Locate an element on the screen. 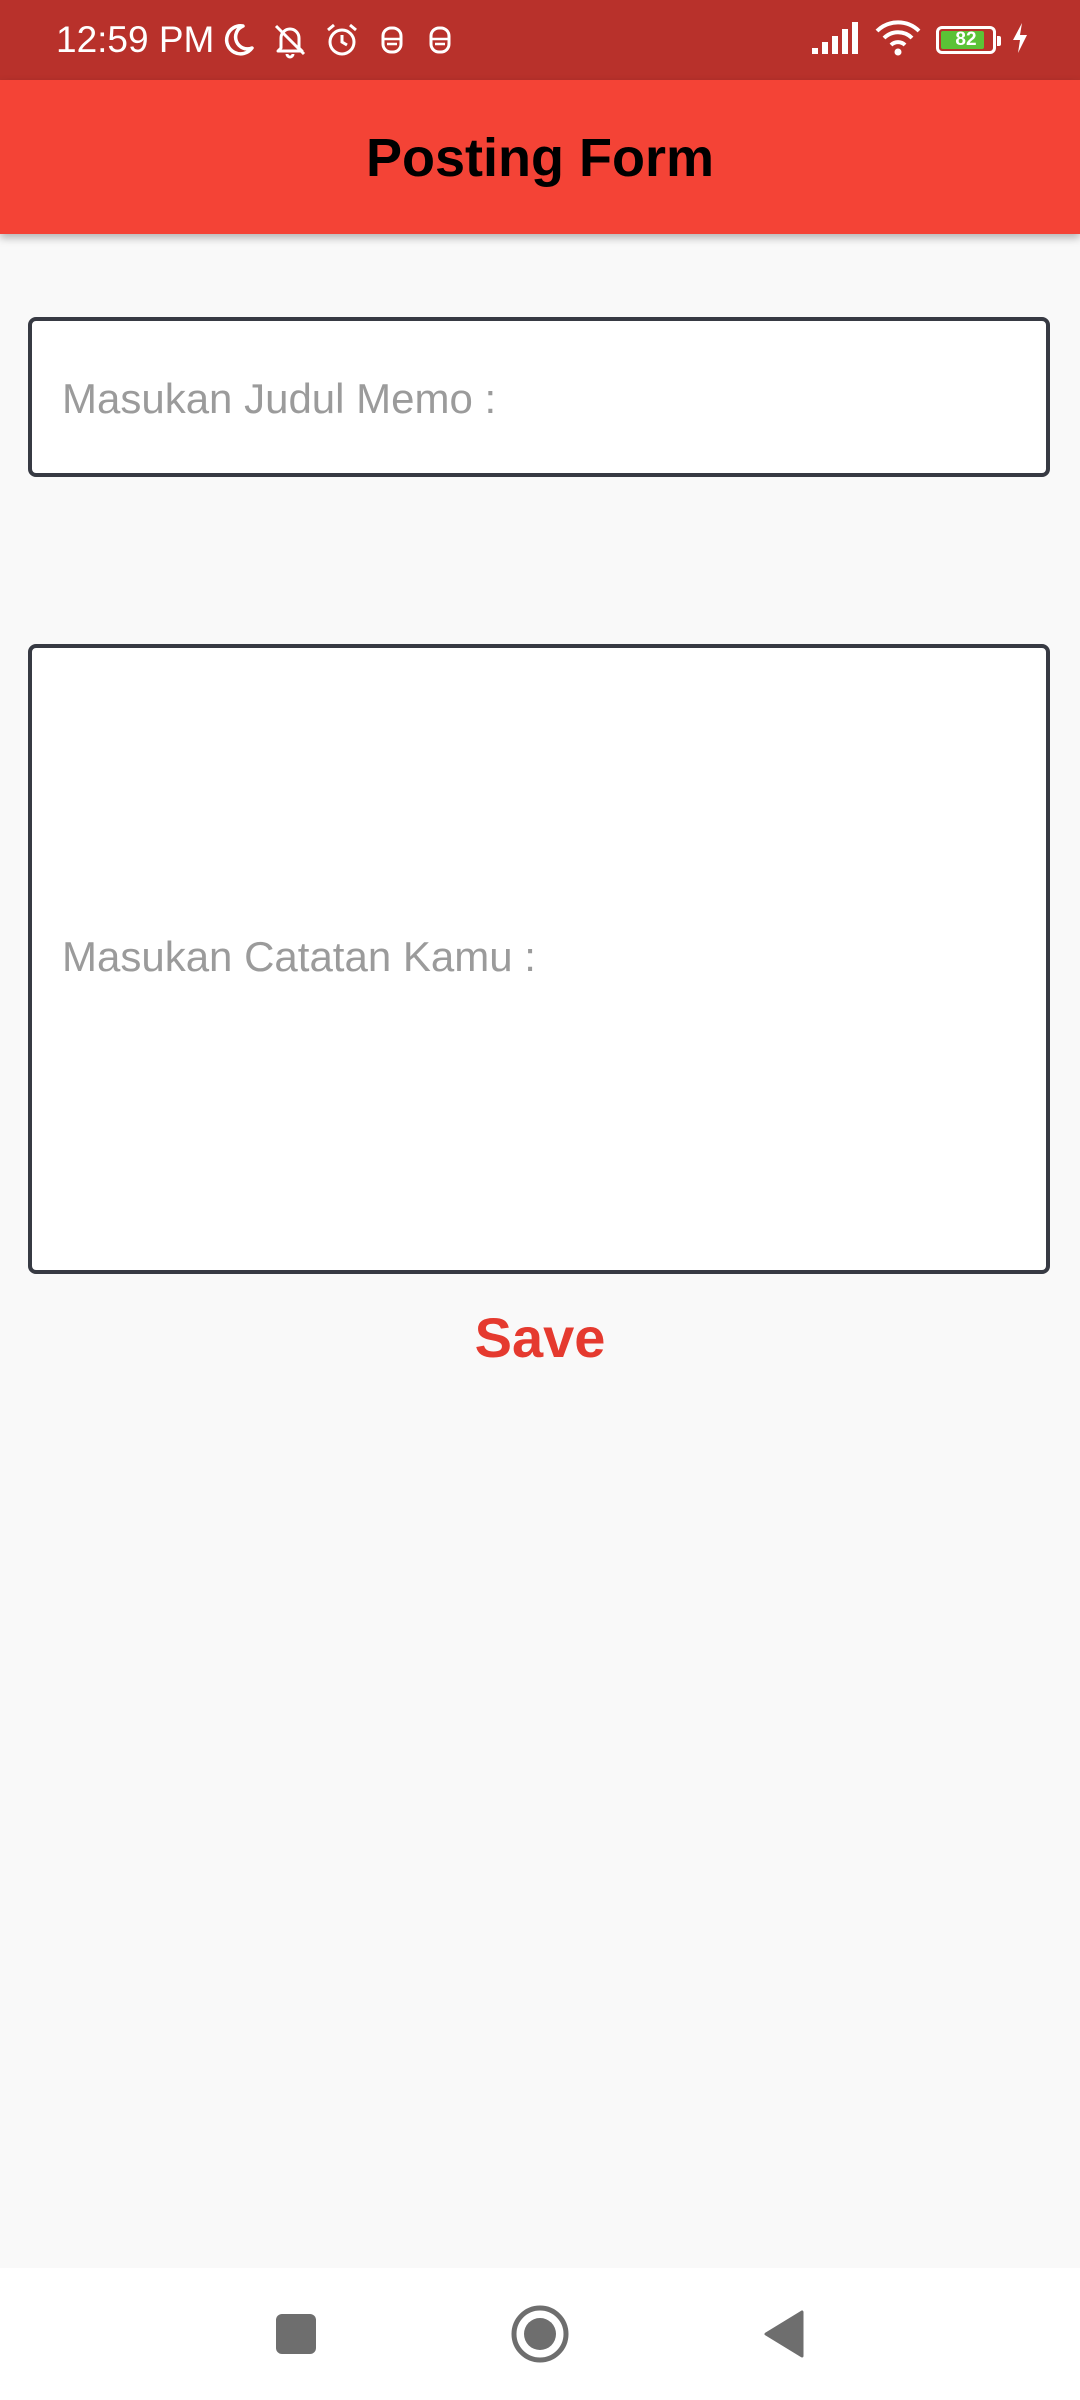 This screenshot has height=2400, width=1080. signal-icon is located at coordinates (835, 40).